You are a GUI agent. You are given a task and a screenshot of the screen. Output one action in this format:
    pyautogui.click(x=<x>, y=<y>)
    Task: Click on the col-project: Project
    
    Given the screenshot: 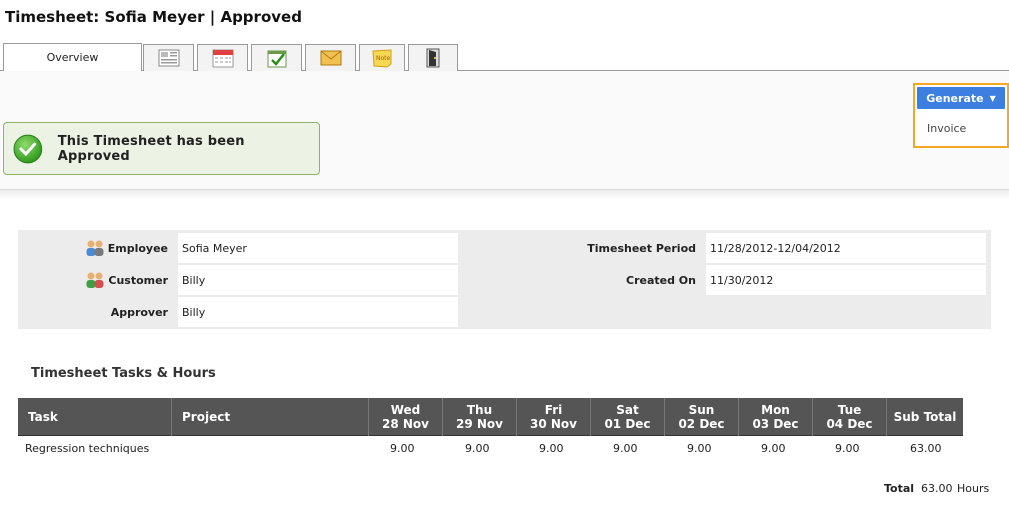 What is the action you would take?
    pyautogui.click(x=270, y=417)
    